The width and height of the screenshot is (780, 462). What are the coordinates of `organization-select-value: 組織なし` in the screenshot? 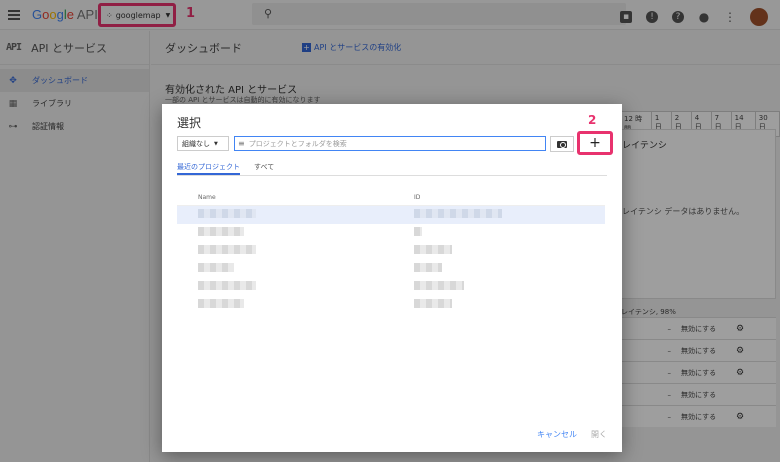 It's located at (196, 143).